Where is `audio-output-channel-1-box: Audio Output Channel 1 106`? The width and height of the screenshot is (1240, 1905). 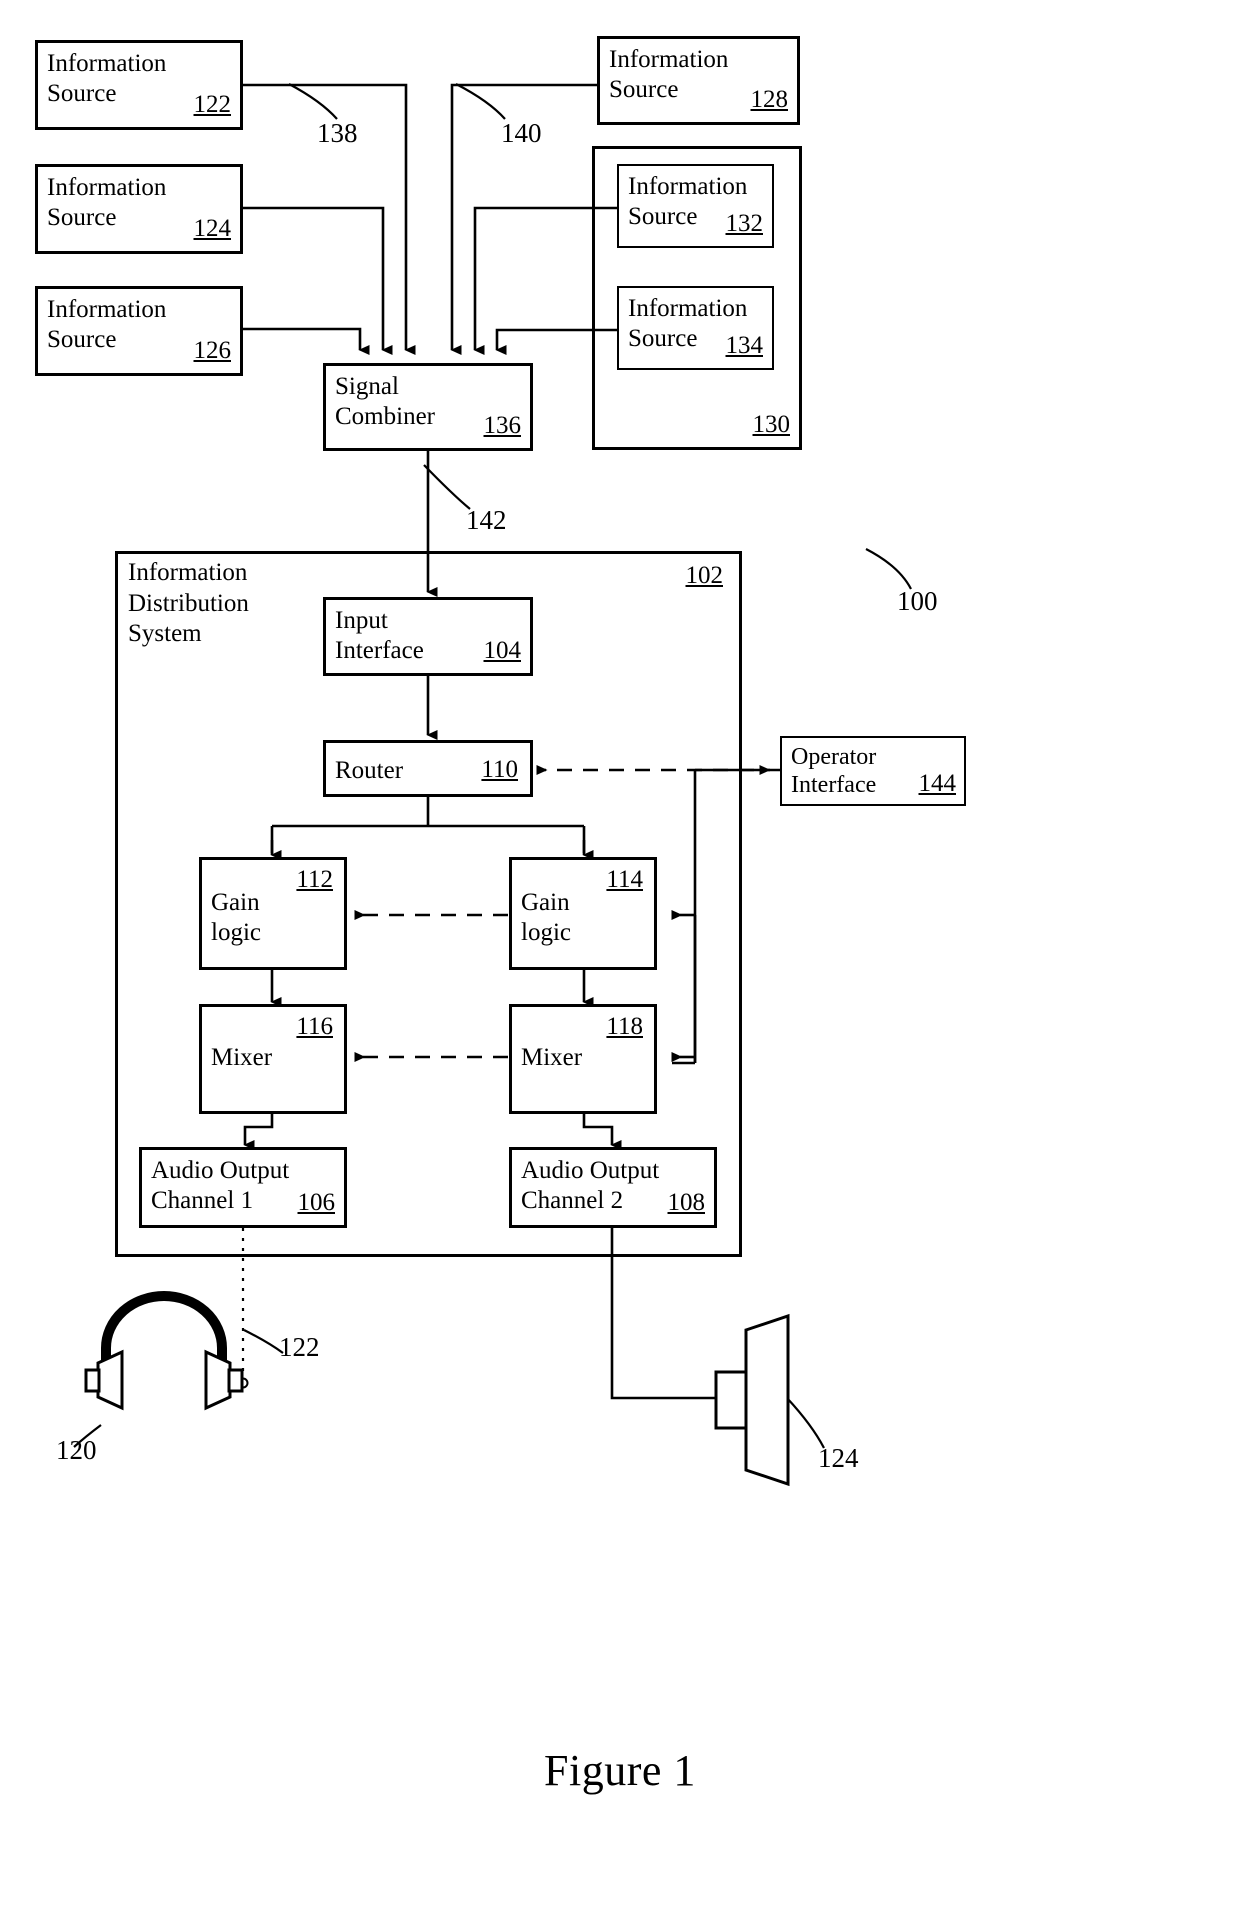 audio-output-channel-1-box: Audio Output Channel 1 106 is located at coordinates (243, 1187).